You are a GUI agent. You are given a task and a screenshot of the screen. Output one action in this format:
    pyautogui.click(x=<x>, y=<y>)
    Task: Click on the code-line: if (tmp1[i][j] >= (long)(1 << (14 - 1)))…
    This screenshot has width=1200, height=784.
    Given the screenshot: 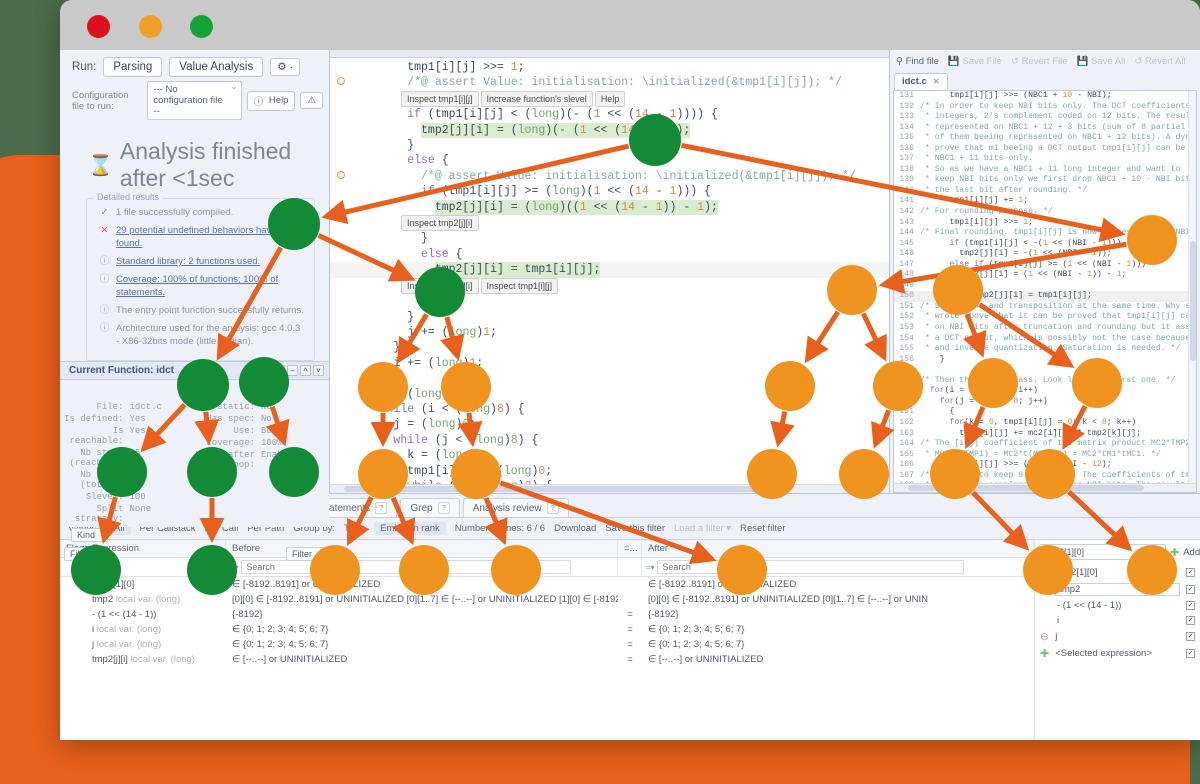 What is the action you would take?
    pyautogui.click(x=609, y=191)
    